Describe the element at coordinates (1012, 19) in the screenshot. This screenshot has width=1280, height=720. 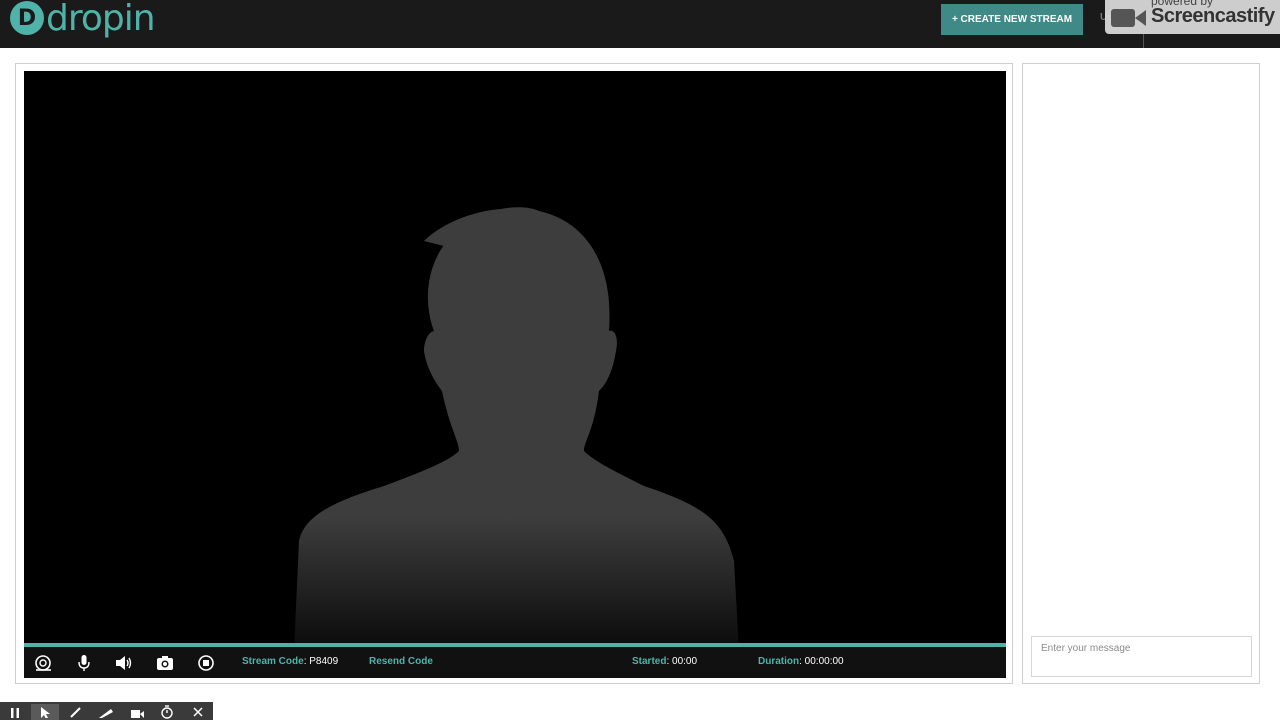
I see `create-new-stream-button: + CREATE NEW STREAM` at that location.